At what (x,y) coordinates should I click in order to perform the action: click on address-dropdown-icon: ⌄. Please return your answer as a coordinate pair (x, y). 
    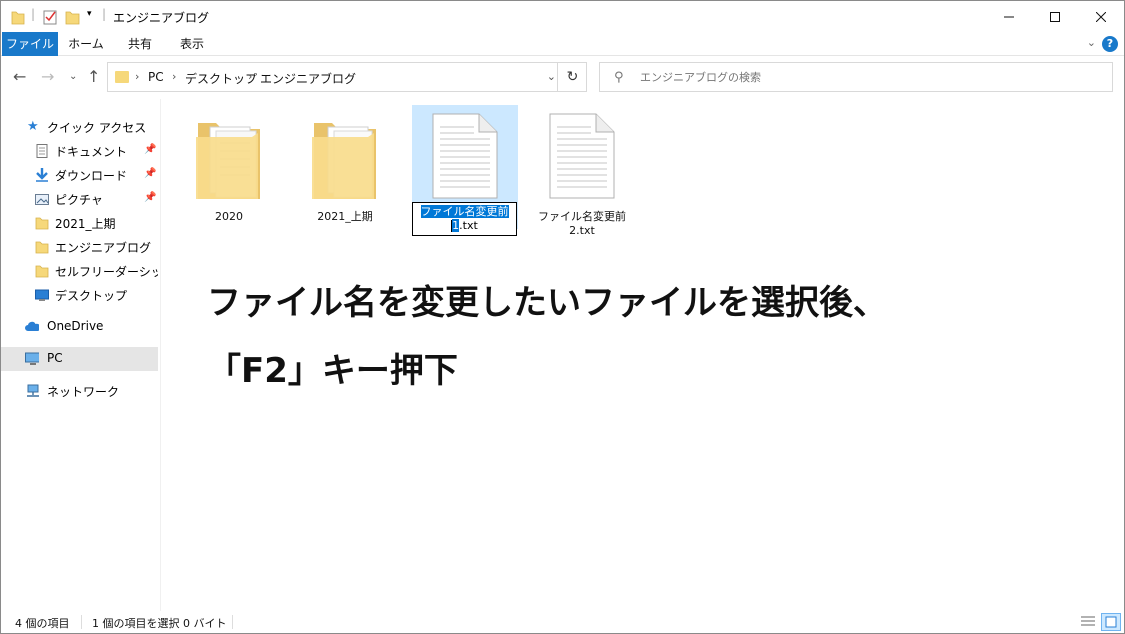
    Looking at the image, I should click on (551, 76).